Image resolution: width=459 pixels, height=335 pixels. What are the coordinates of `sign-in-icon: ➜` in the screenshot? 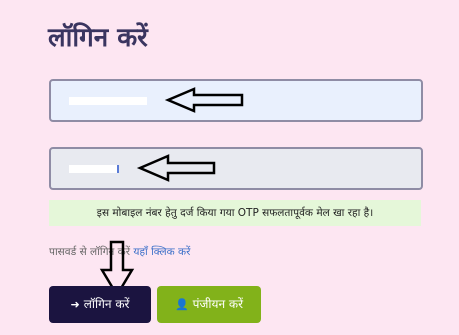 It's located at (75, 304).